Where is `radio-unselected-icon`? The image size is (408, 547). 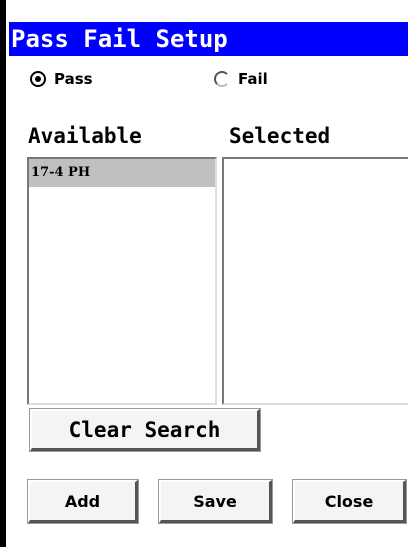
radio-unselected-icon is located at coordinates (222, 79).